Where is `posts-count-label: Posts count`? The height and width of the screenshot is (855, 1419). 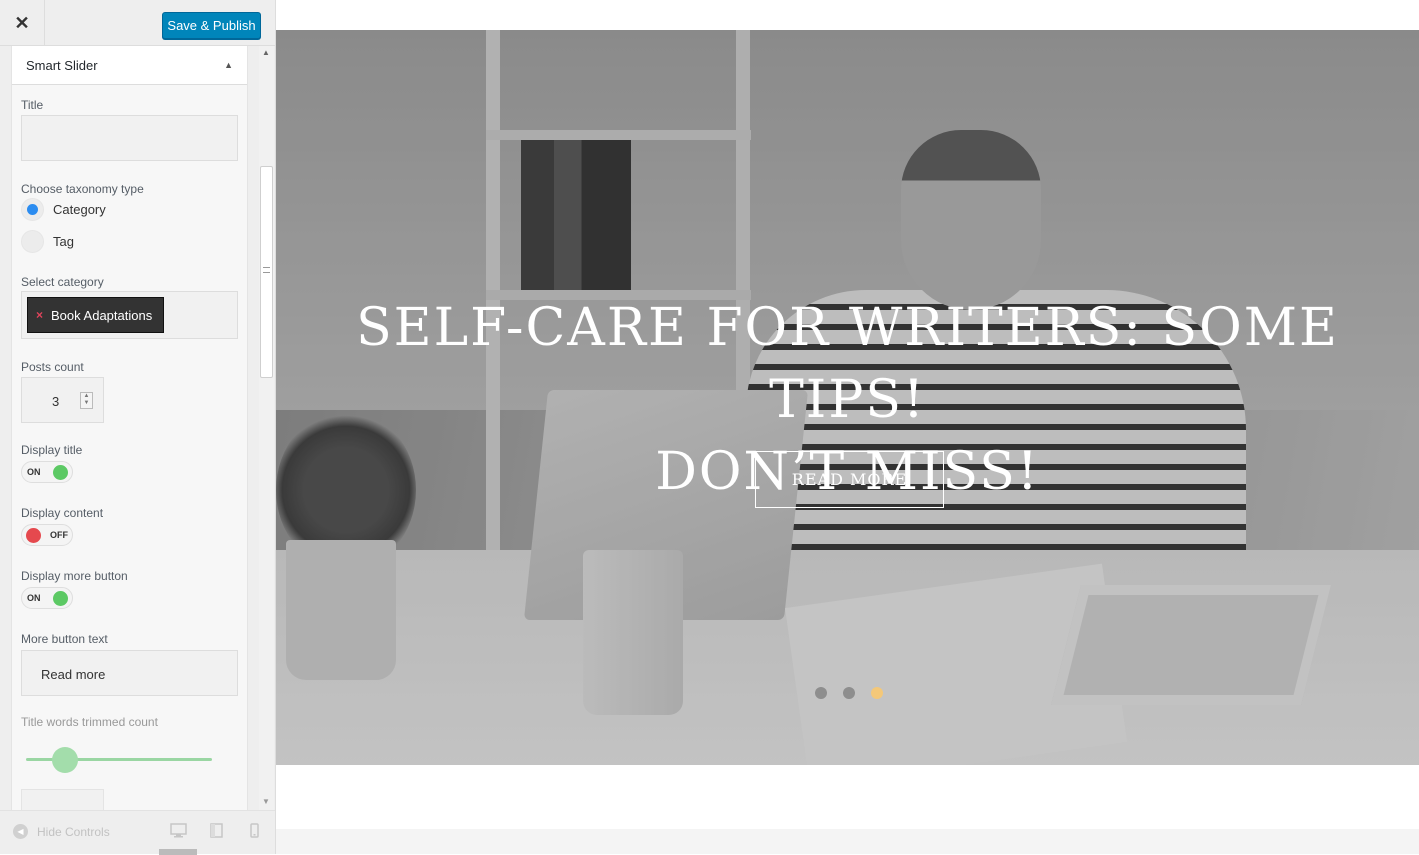 posts-count-label: Posts count is located at coordinates (52, 367).